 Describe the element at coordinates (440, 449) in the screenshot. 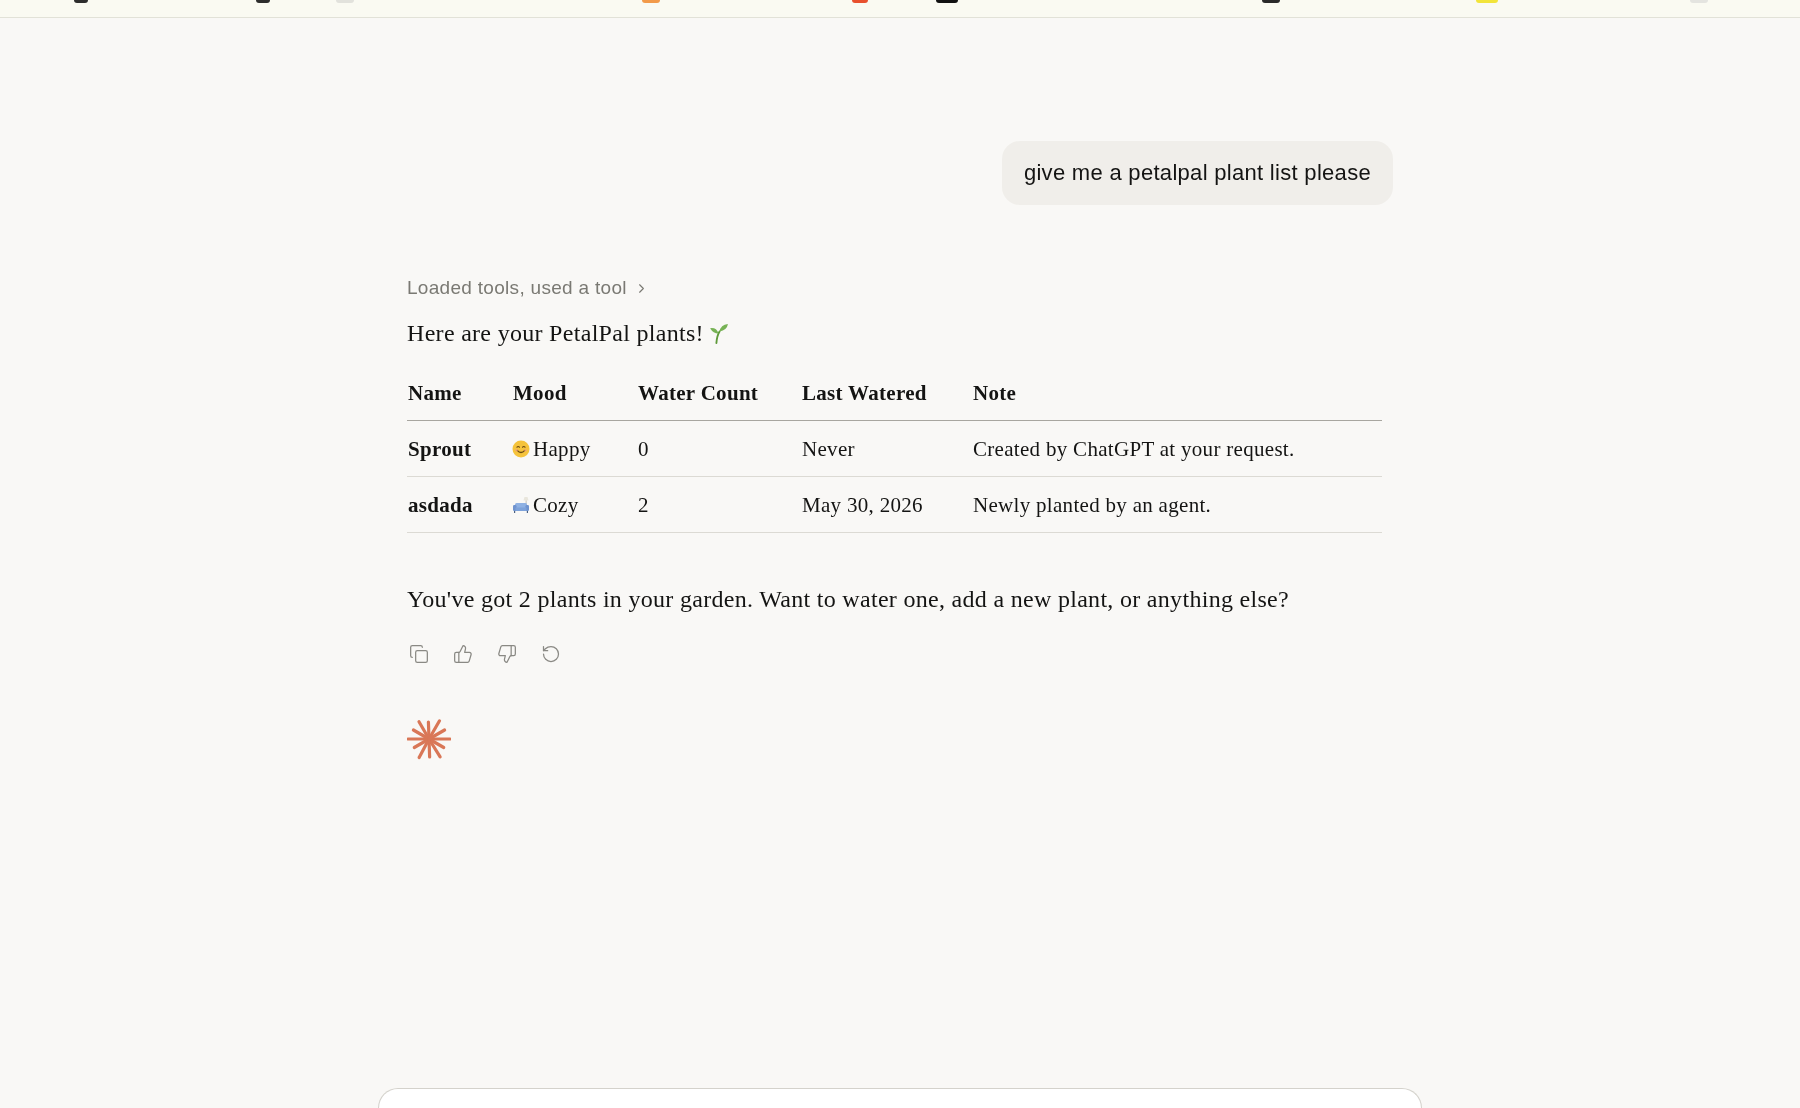

I see `table-cell-text: Sprout` at that location.